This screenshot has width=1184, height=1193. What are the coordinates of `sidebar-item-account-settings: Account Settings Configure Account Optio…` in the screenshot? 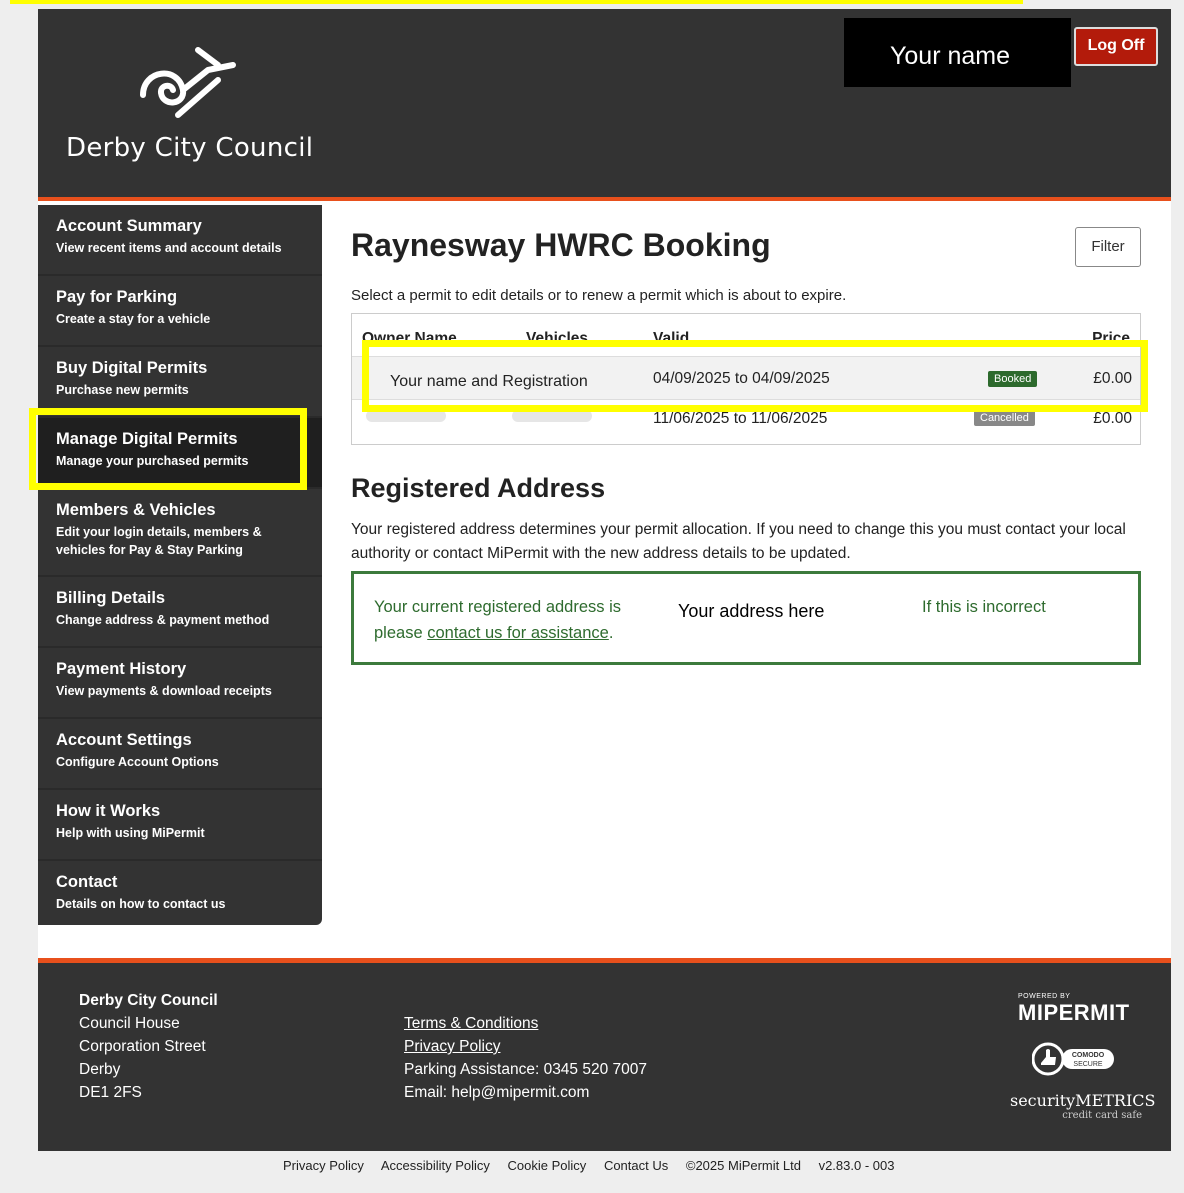 It's located at (180, 754).